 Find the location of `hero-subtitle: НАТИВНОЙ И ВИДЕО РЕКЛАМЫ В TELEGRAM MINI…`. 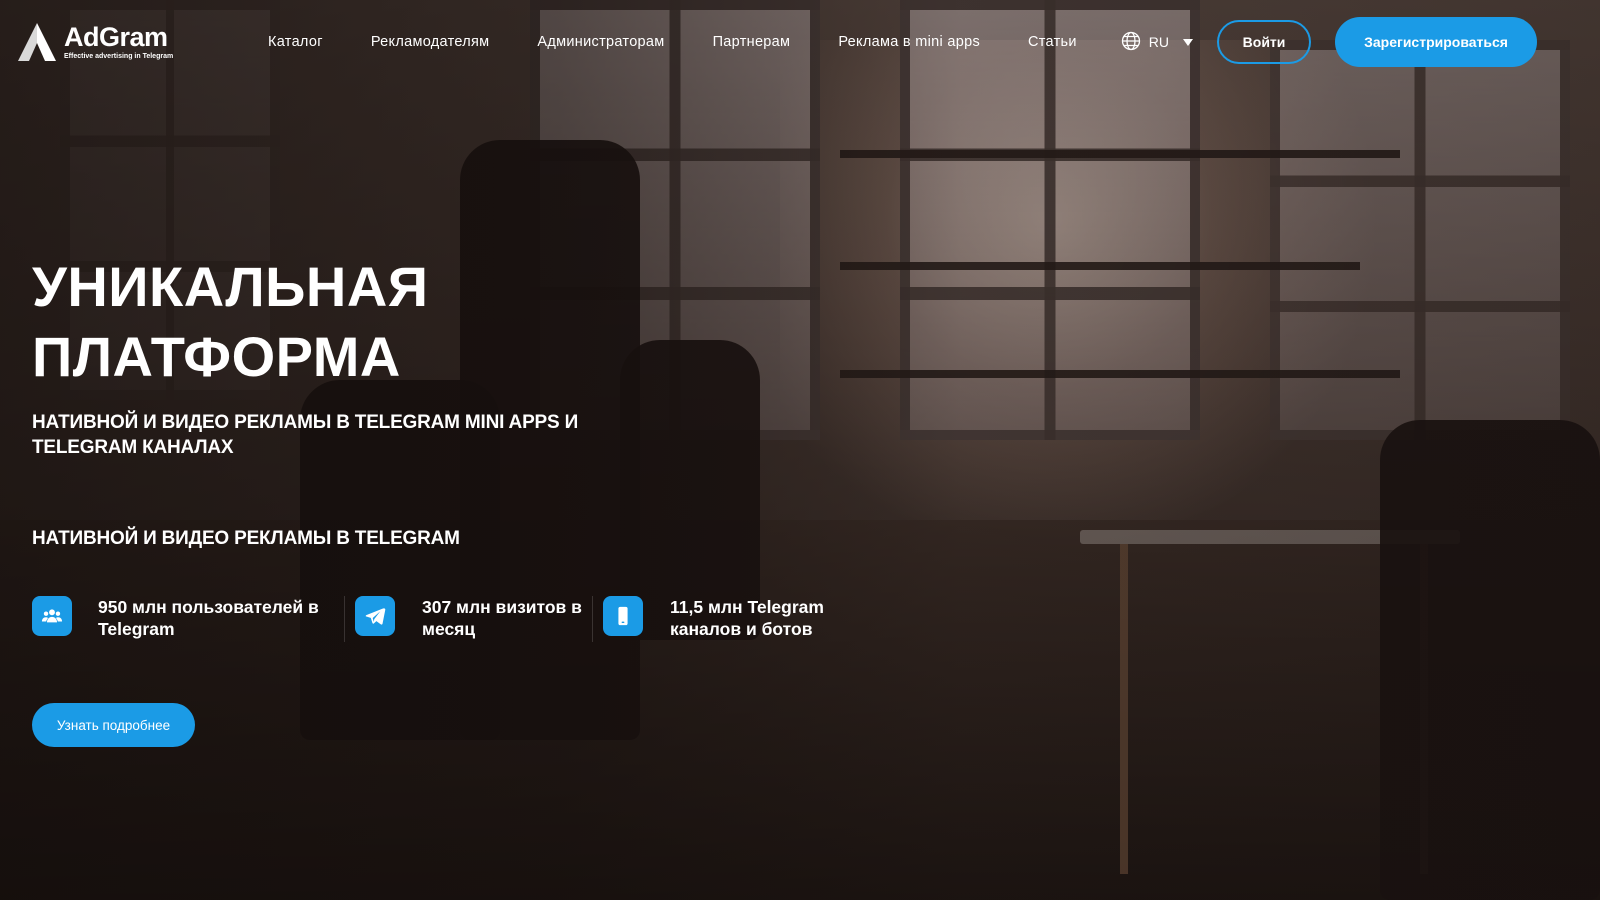

hero-subtitle: НАТИВНОЙ И ВИДЕО РЕКЛАМЫ В TELEGRAM MINI… is located at coordinates (305, 435).